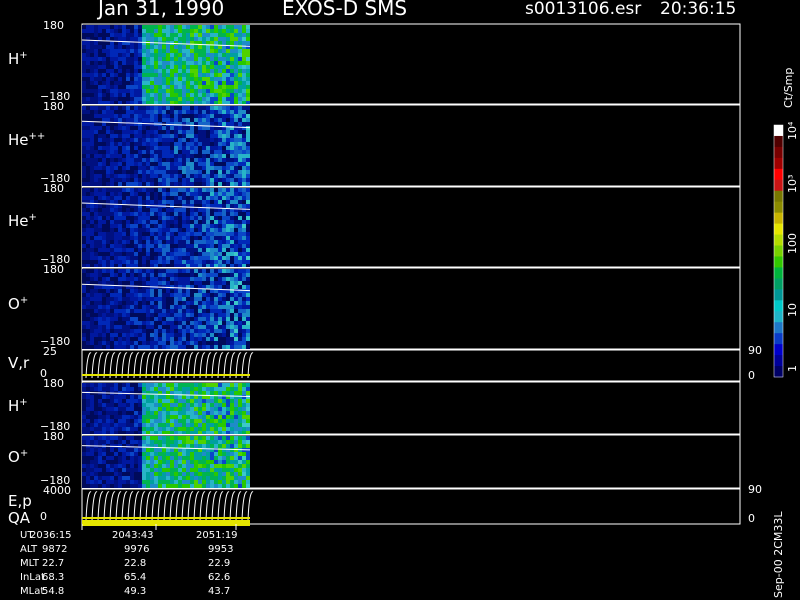  I want to click on colorbar-cell, so click(778, 240).